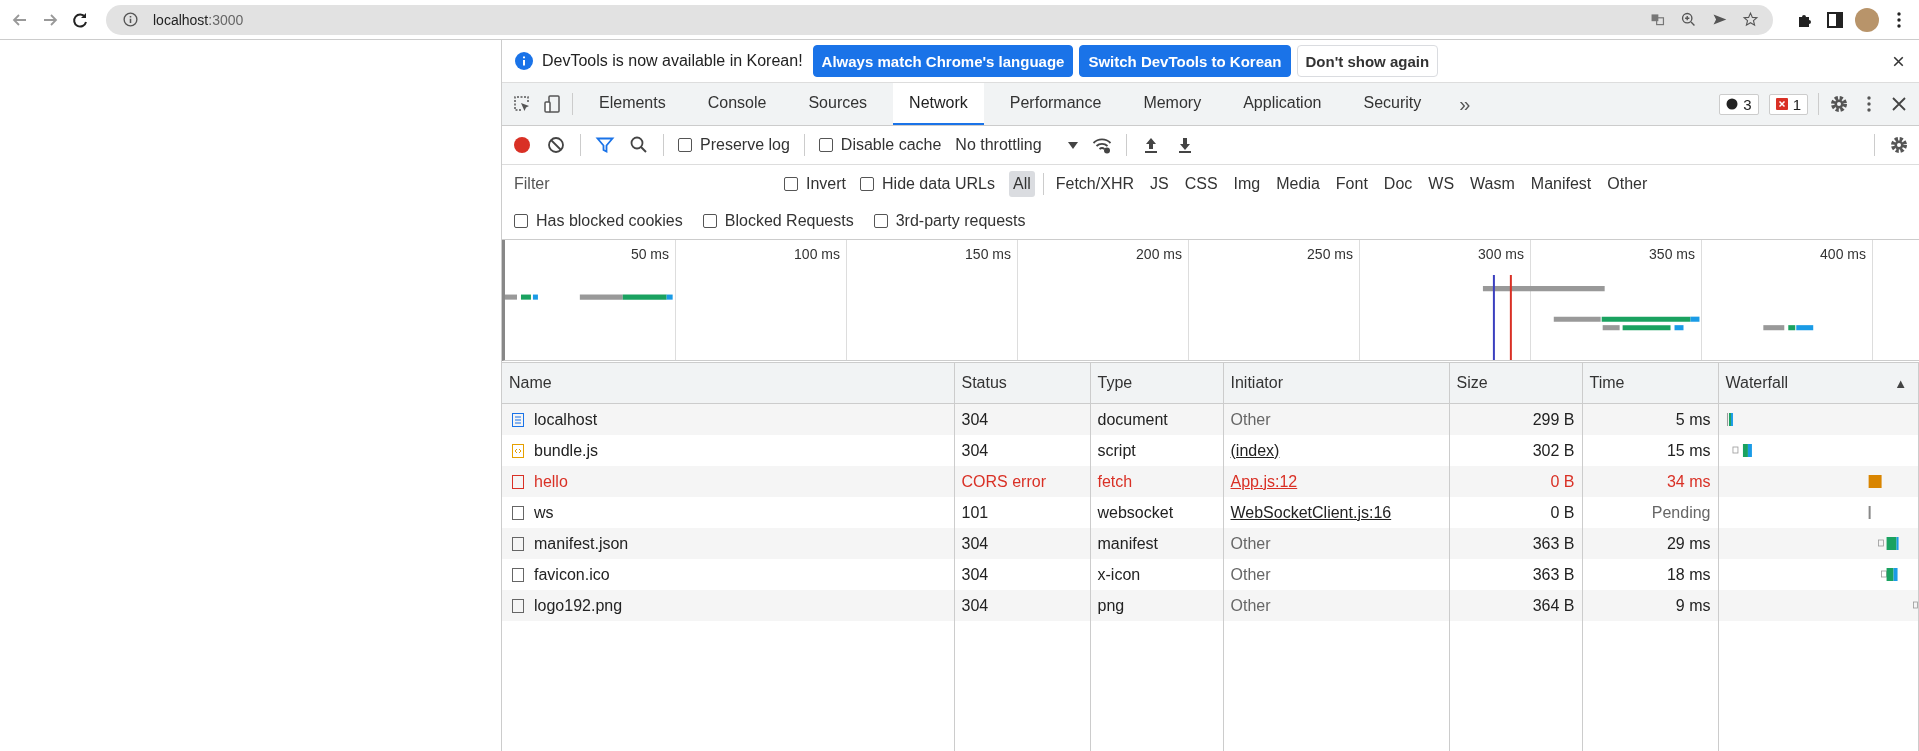 The height and width of the screenshot is (751, 1919). What do you see at coordinates (522, 104) in the screenshot?
I see `inspect-icon` at bounding box center [522, 104].